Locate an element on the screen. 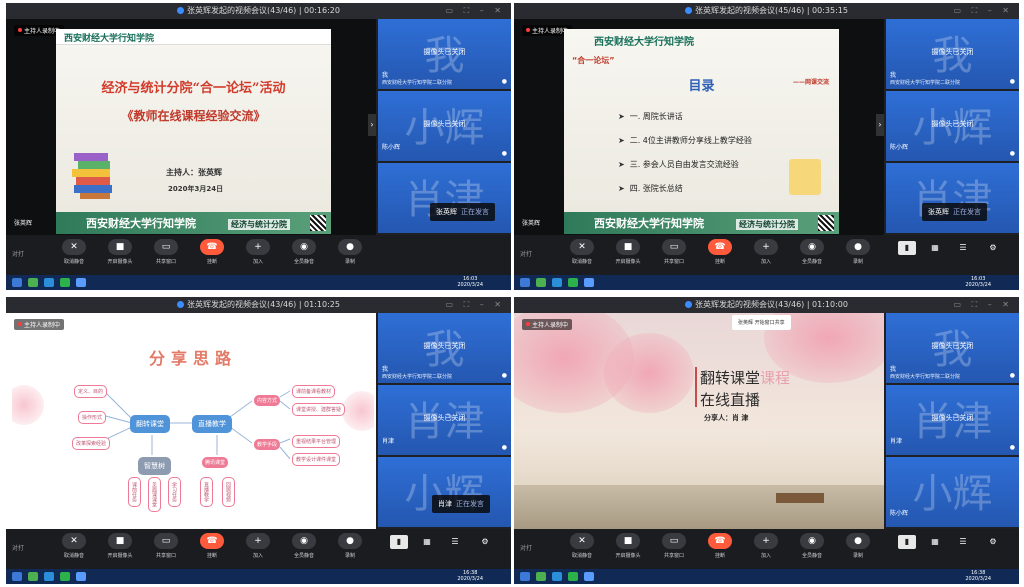 The width and height of the screenshot is (1024, 587). school-logo-text: 西安财经大学行知学院 is located at coordinates (109, 39).